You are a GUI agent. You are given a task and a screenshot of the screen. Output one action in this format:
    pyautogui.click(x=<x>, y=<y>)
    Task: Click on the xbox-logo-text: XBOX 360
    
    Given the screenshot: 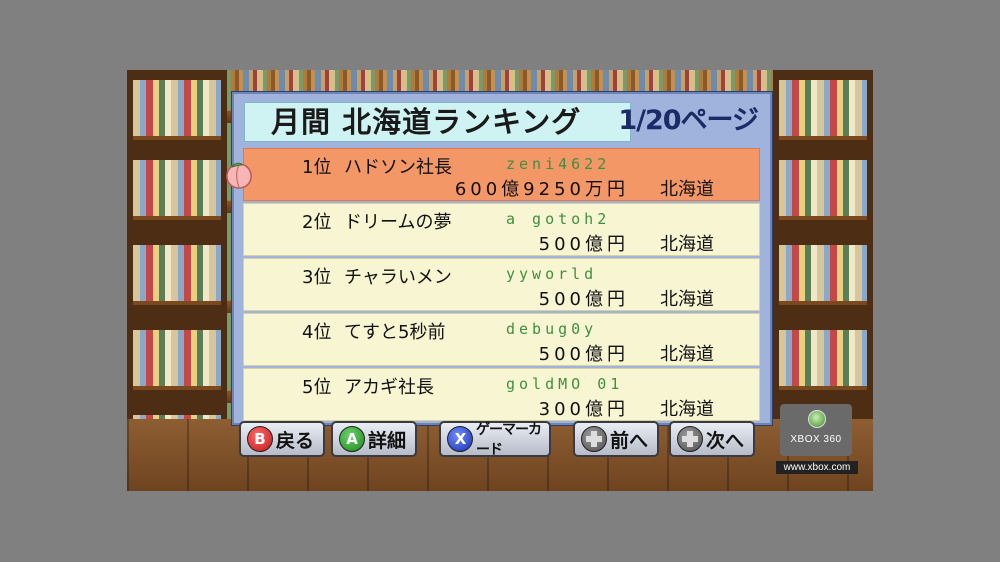 What is the action you would take?
    pyautogui.click(x=816, y=439)
    